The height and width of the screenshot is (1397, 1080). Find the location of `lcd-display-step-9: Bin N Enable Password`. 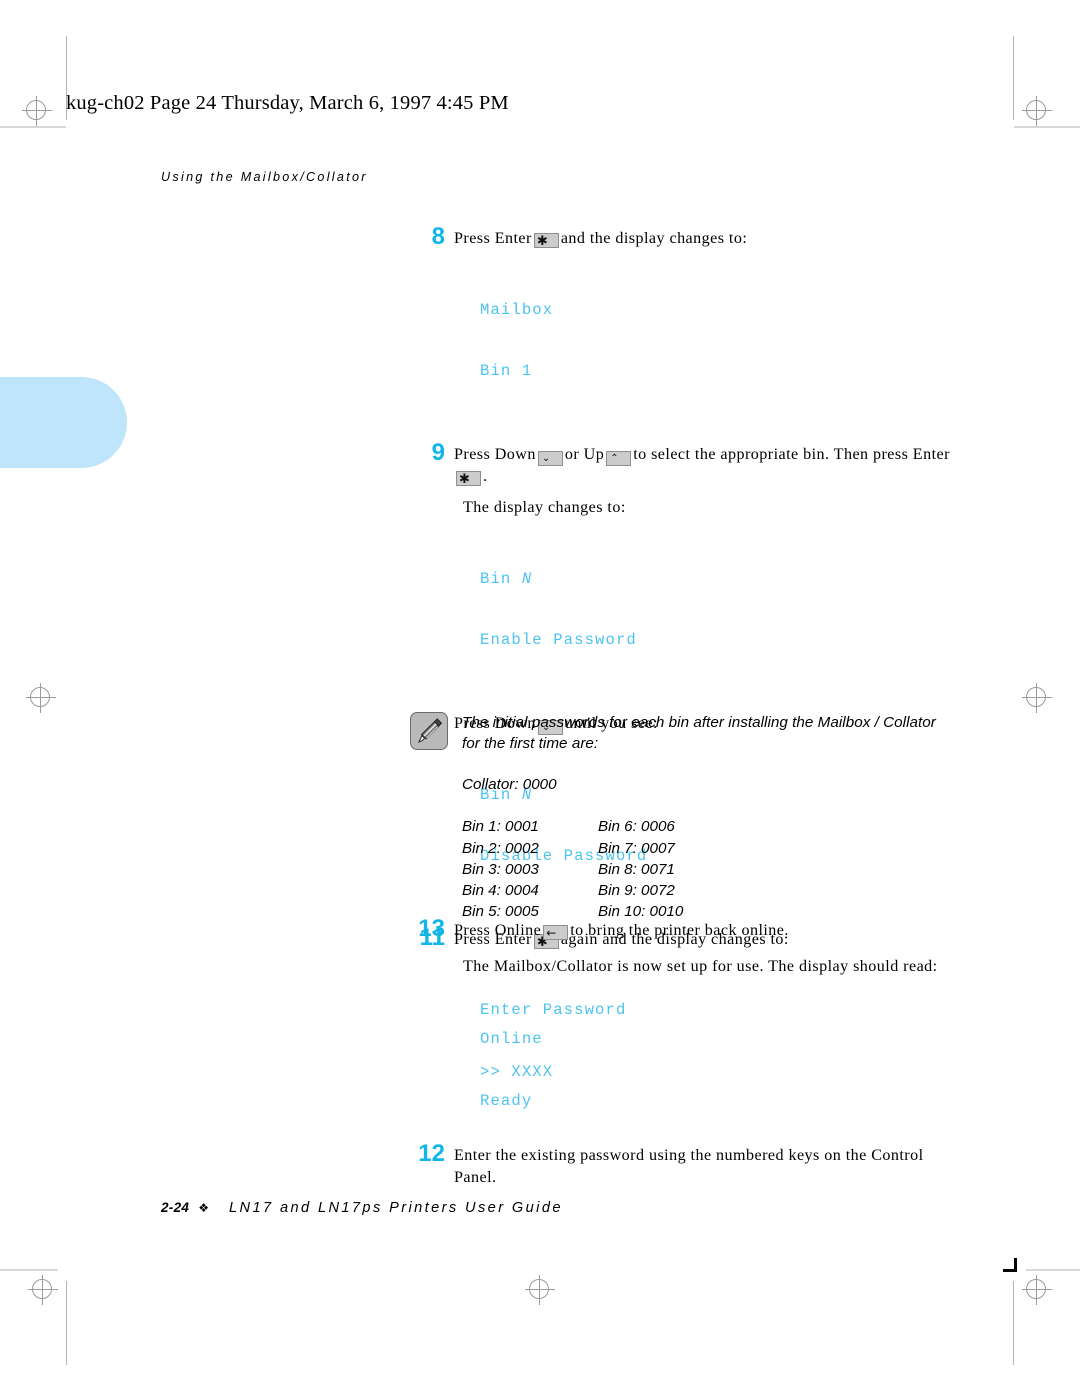

lcd-display-step-9: Bin N Enable Password is located at coordinates (715, 610).